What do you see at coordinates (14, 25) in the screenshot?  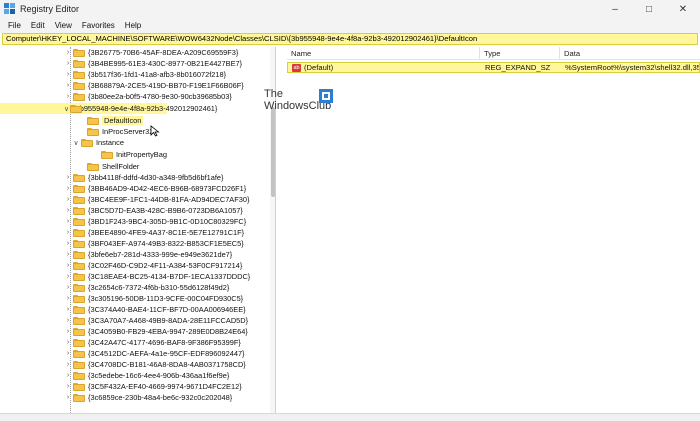 I see `menu-file: File` at bounding box center [14, 25].